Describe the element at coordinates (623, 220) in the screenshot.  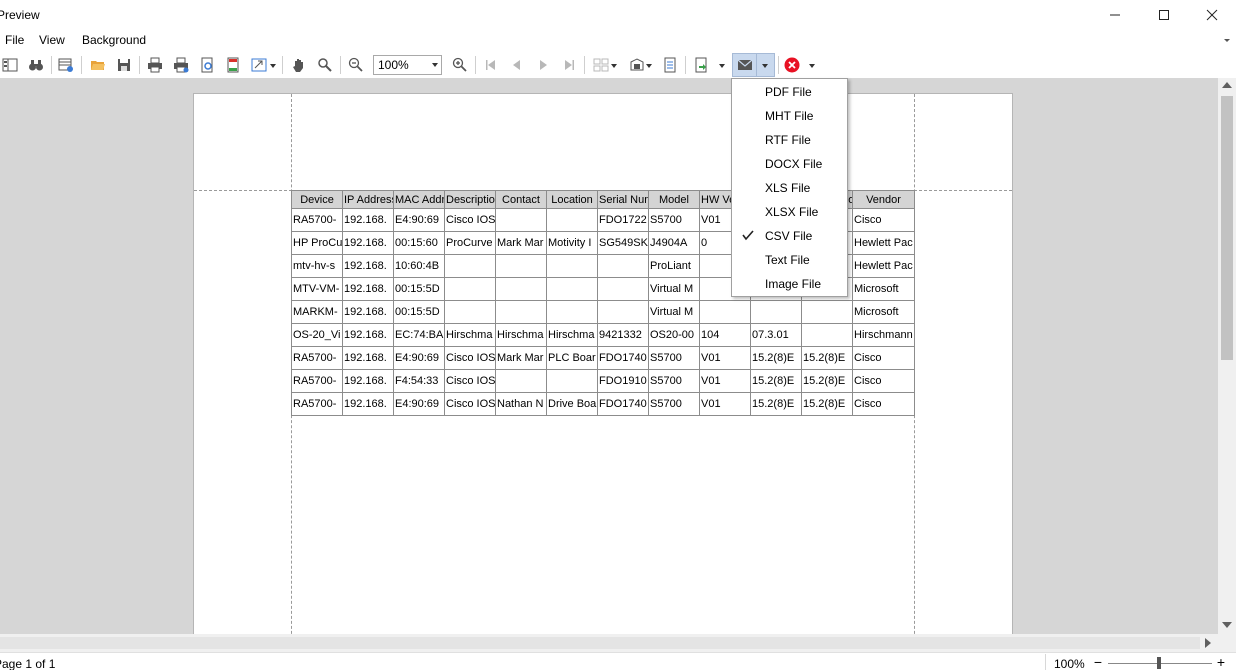
I see `table-cell: FDO1722` at that location.